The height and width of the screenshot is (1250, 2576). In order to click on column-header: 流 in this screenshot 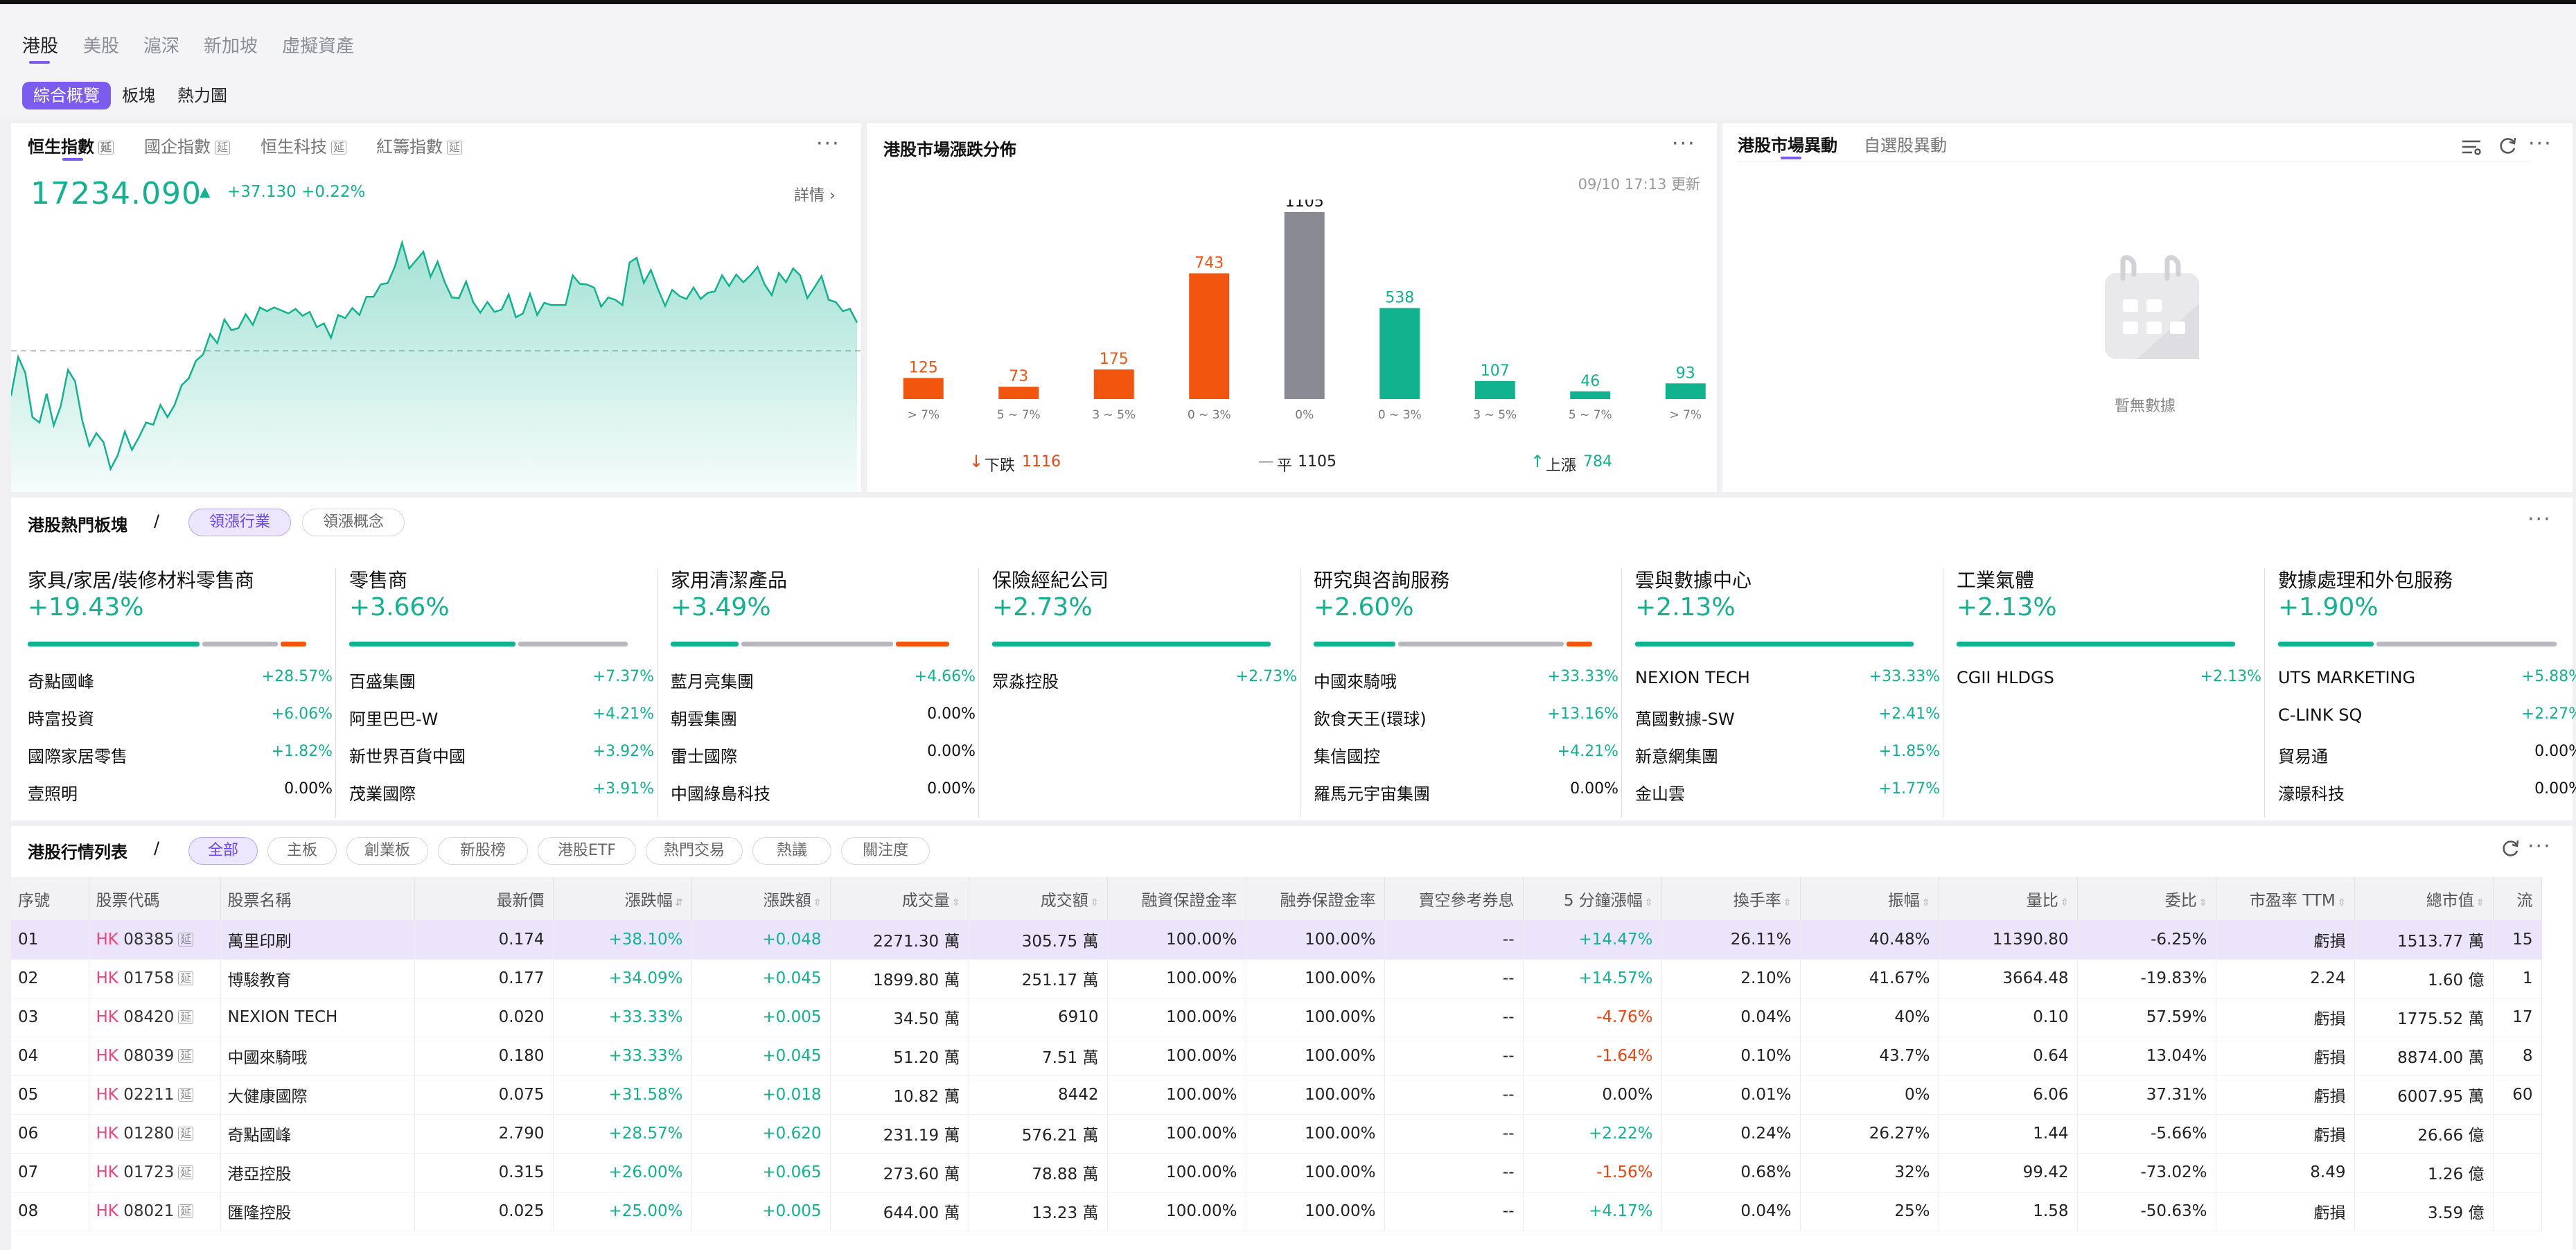, I will do `click(2517, 898)`.